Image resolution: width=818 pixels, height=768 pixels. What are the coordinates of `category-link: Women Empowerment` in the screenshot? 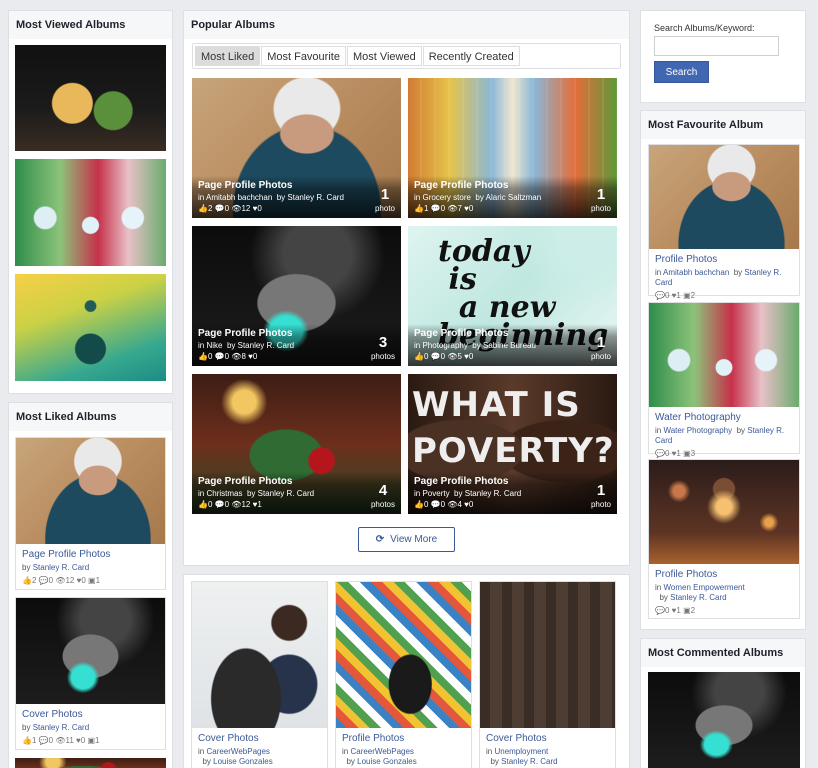 It's located at (703, 587).